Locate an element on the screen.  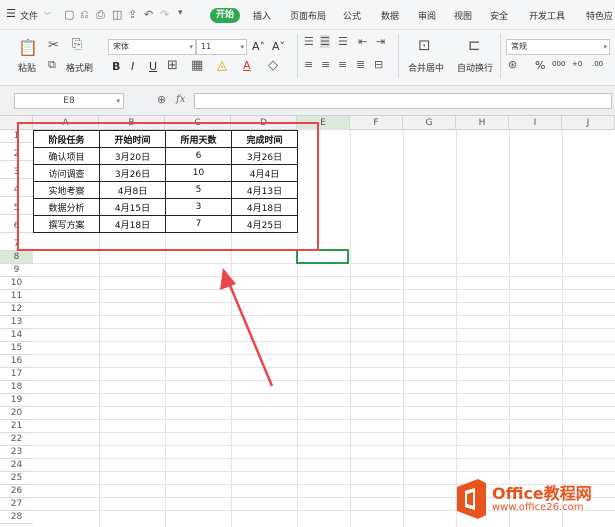
office-logo-icon is located at coordinates (471, 499).